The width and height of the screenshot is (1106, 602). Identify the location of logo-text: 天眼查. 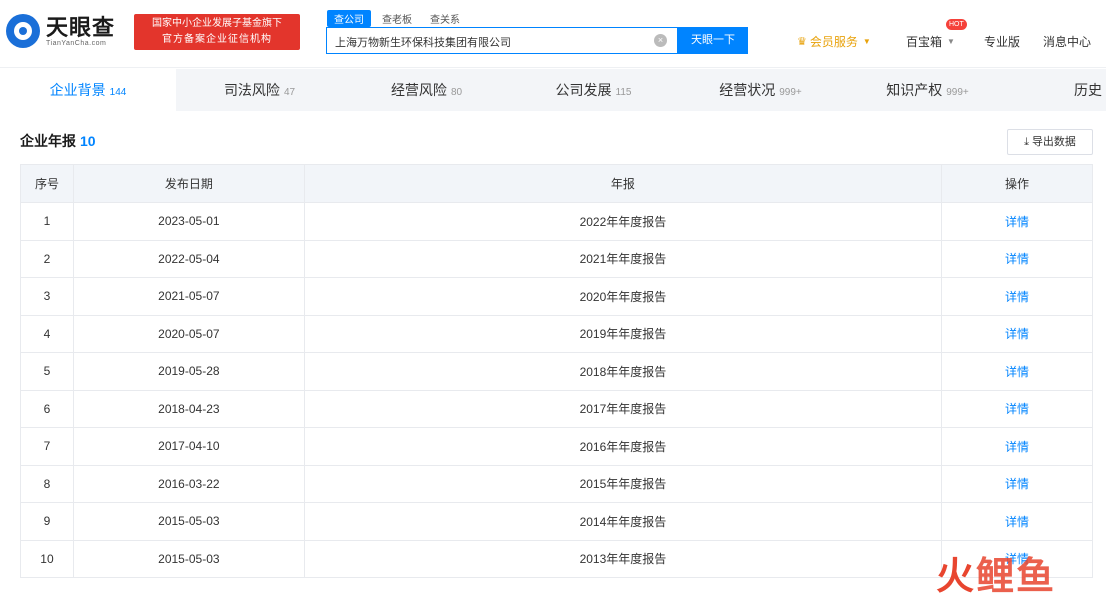
(81, 27).